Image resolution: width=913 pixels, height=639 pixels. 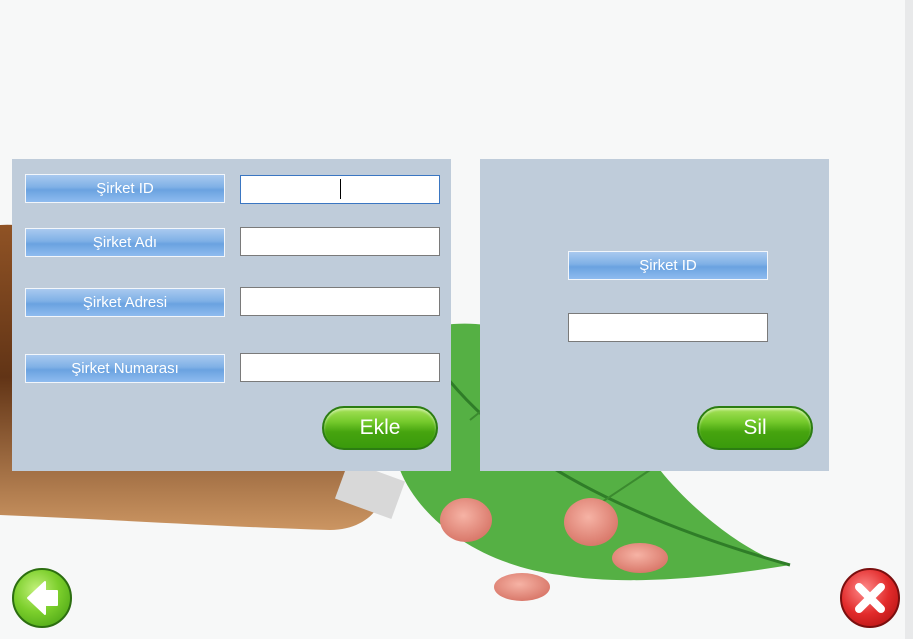 I want to click on back-arrow-icon, so click(x=42, y=598).